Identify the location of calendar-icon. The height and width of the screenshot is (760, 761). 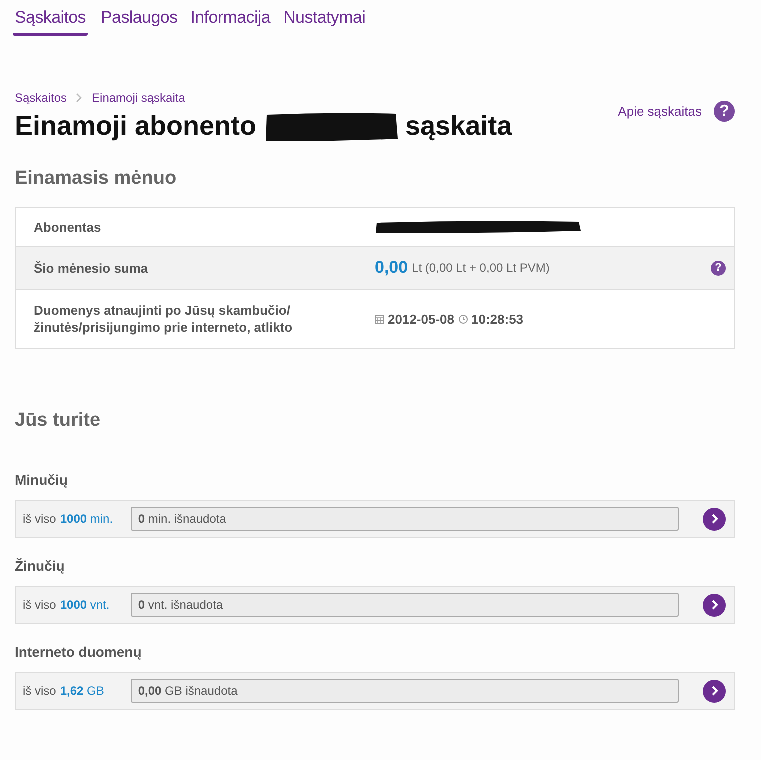
(379, 319).